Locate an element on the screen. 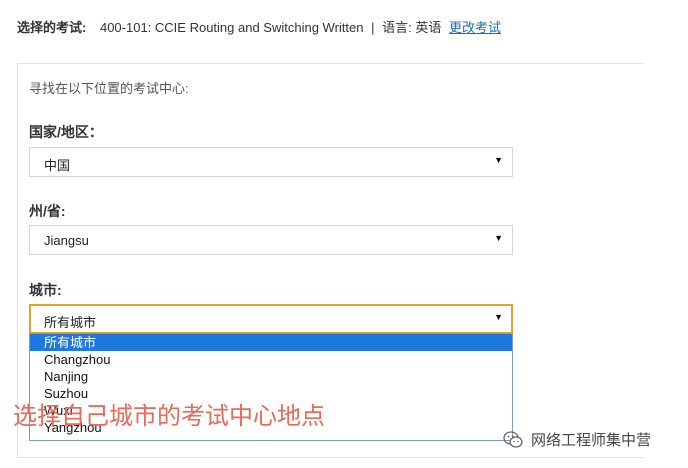  watermark: 网络工程师集中营 is located at coordinates (577, 439).